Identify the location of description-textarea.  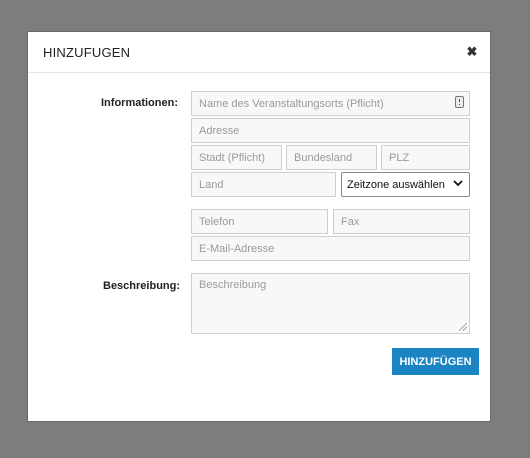
(330, 303).